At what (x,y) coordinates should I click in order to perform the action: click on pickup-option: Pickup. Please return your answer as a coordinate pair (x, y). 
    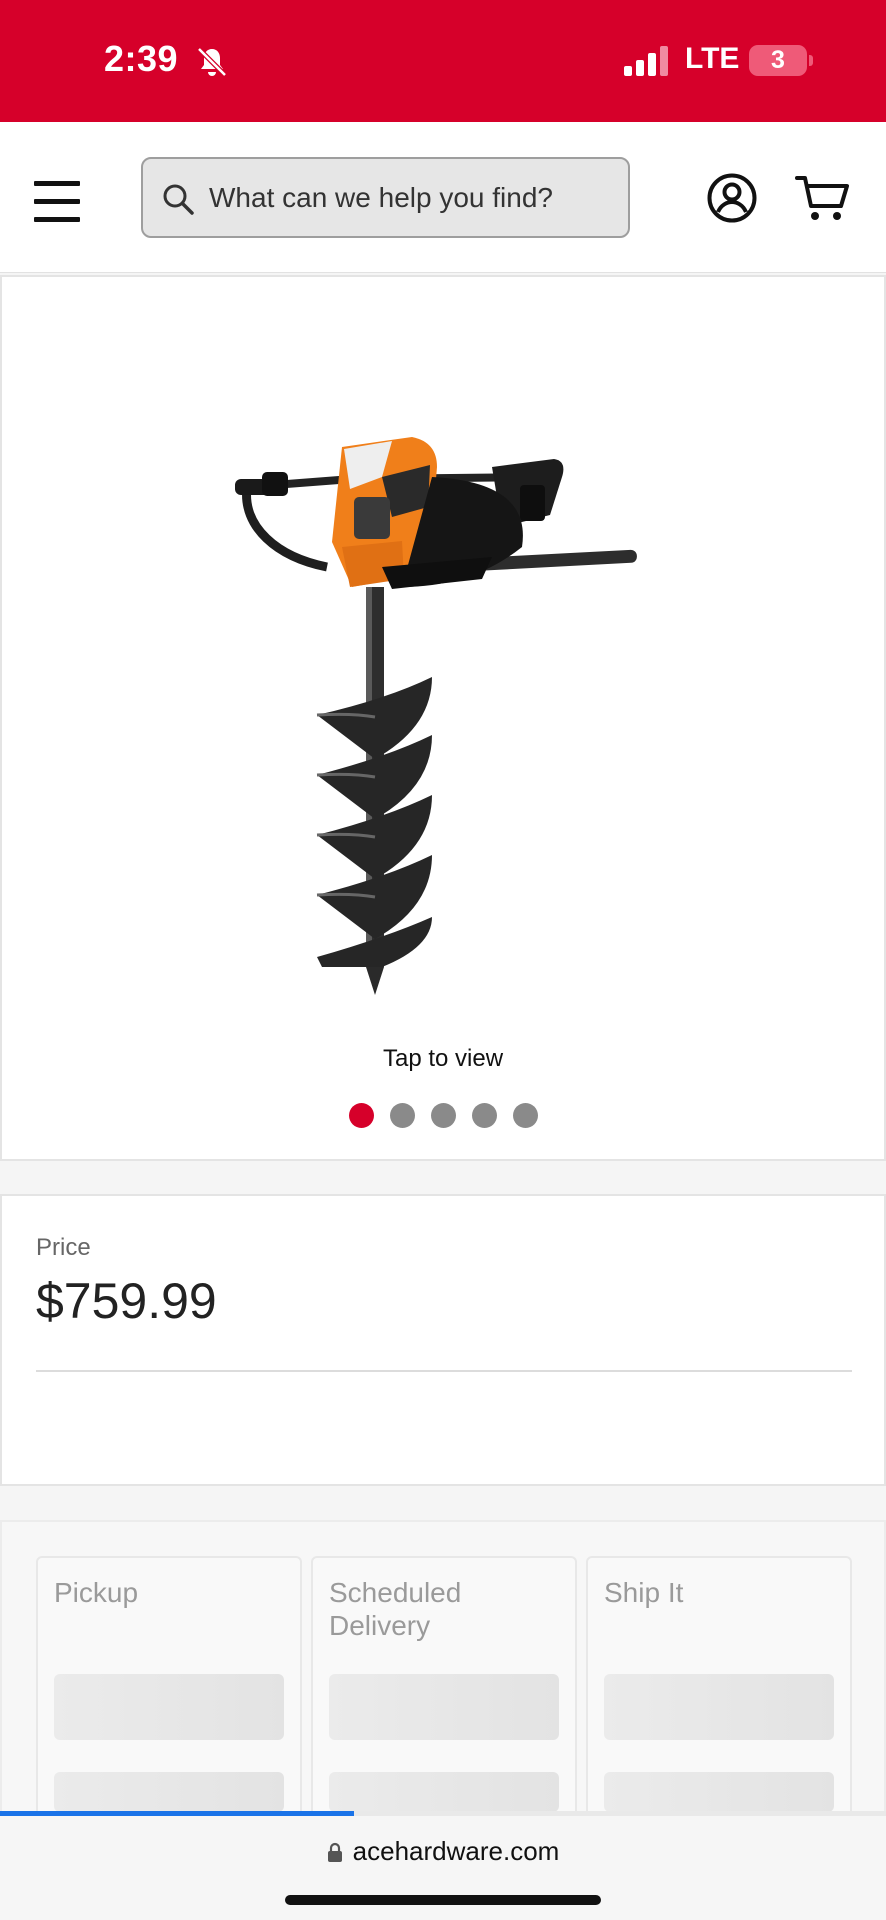
    Looking at the image, I should click on (169, 1701).